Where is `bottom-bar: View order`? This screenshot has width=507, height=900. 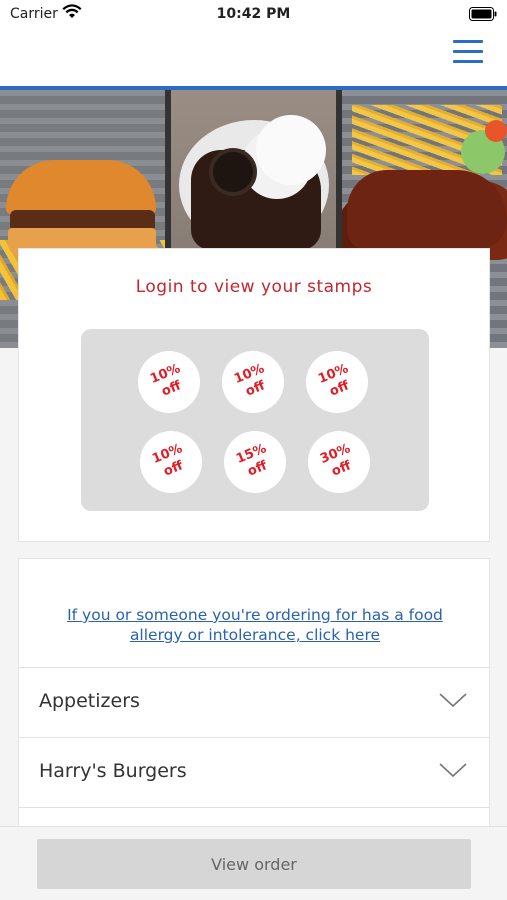
bottom-bar: View order is located at coordinates (253, 863).